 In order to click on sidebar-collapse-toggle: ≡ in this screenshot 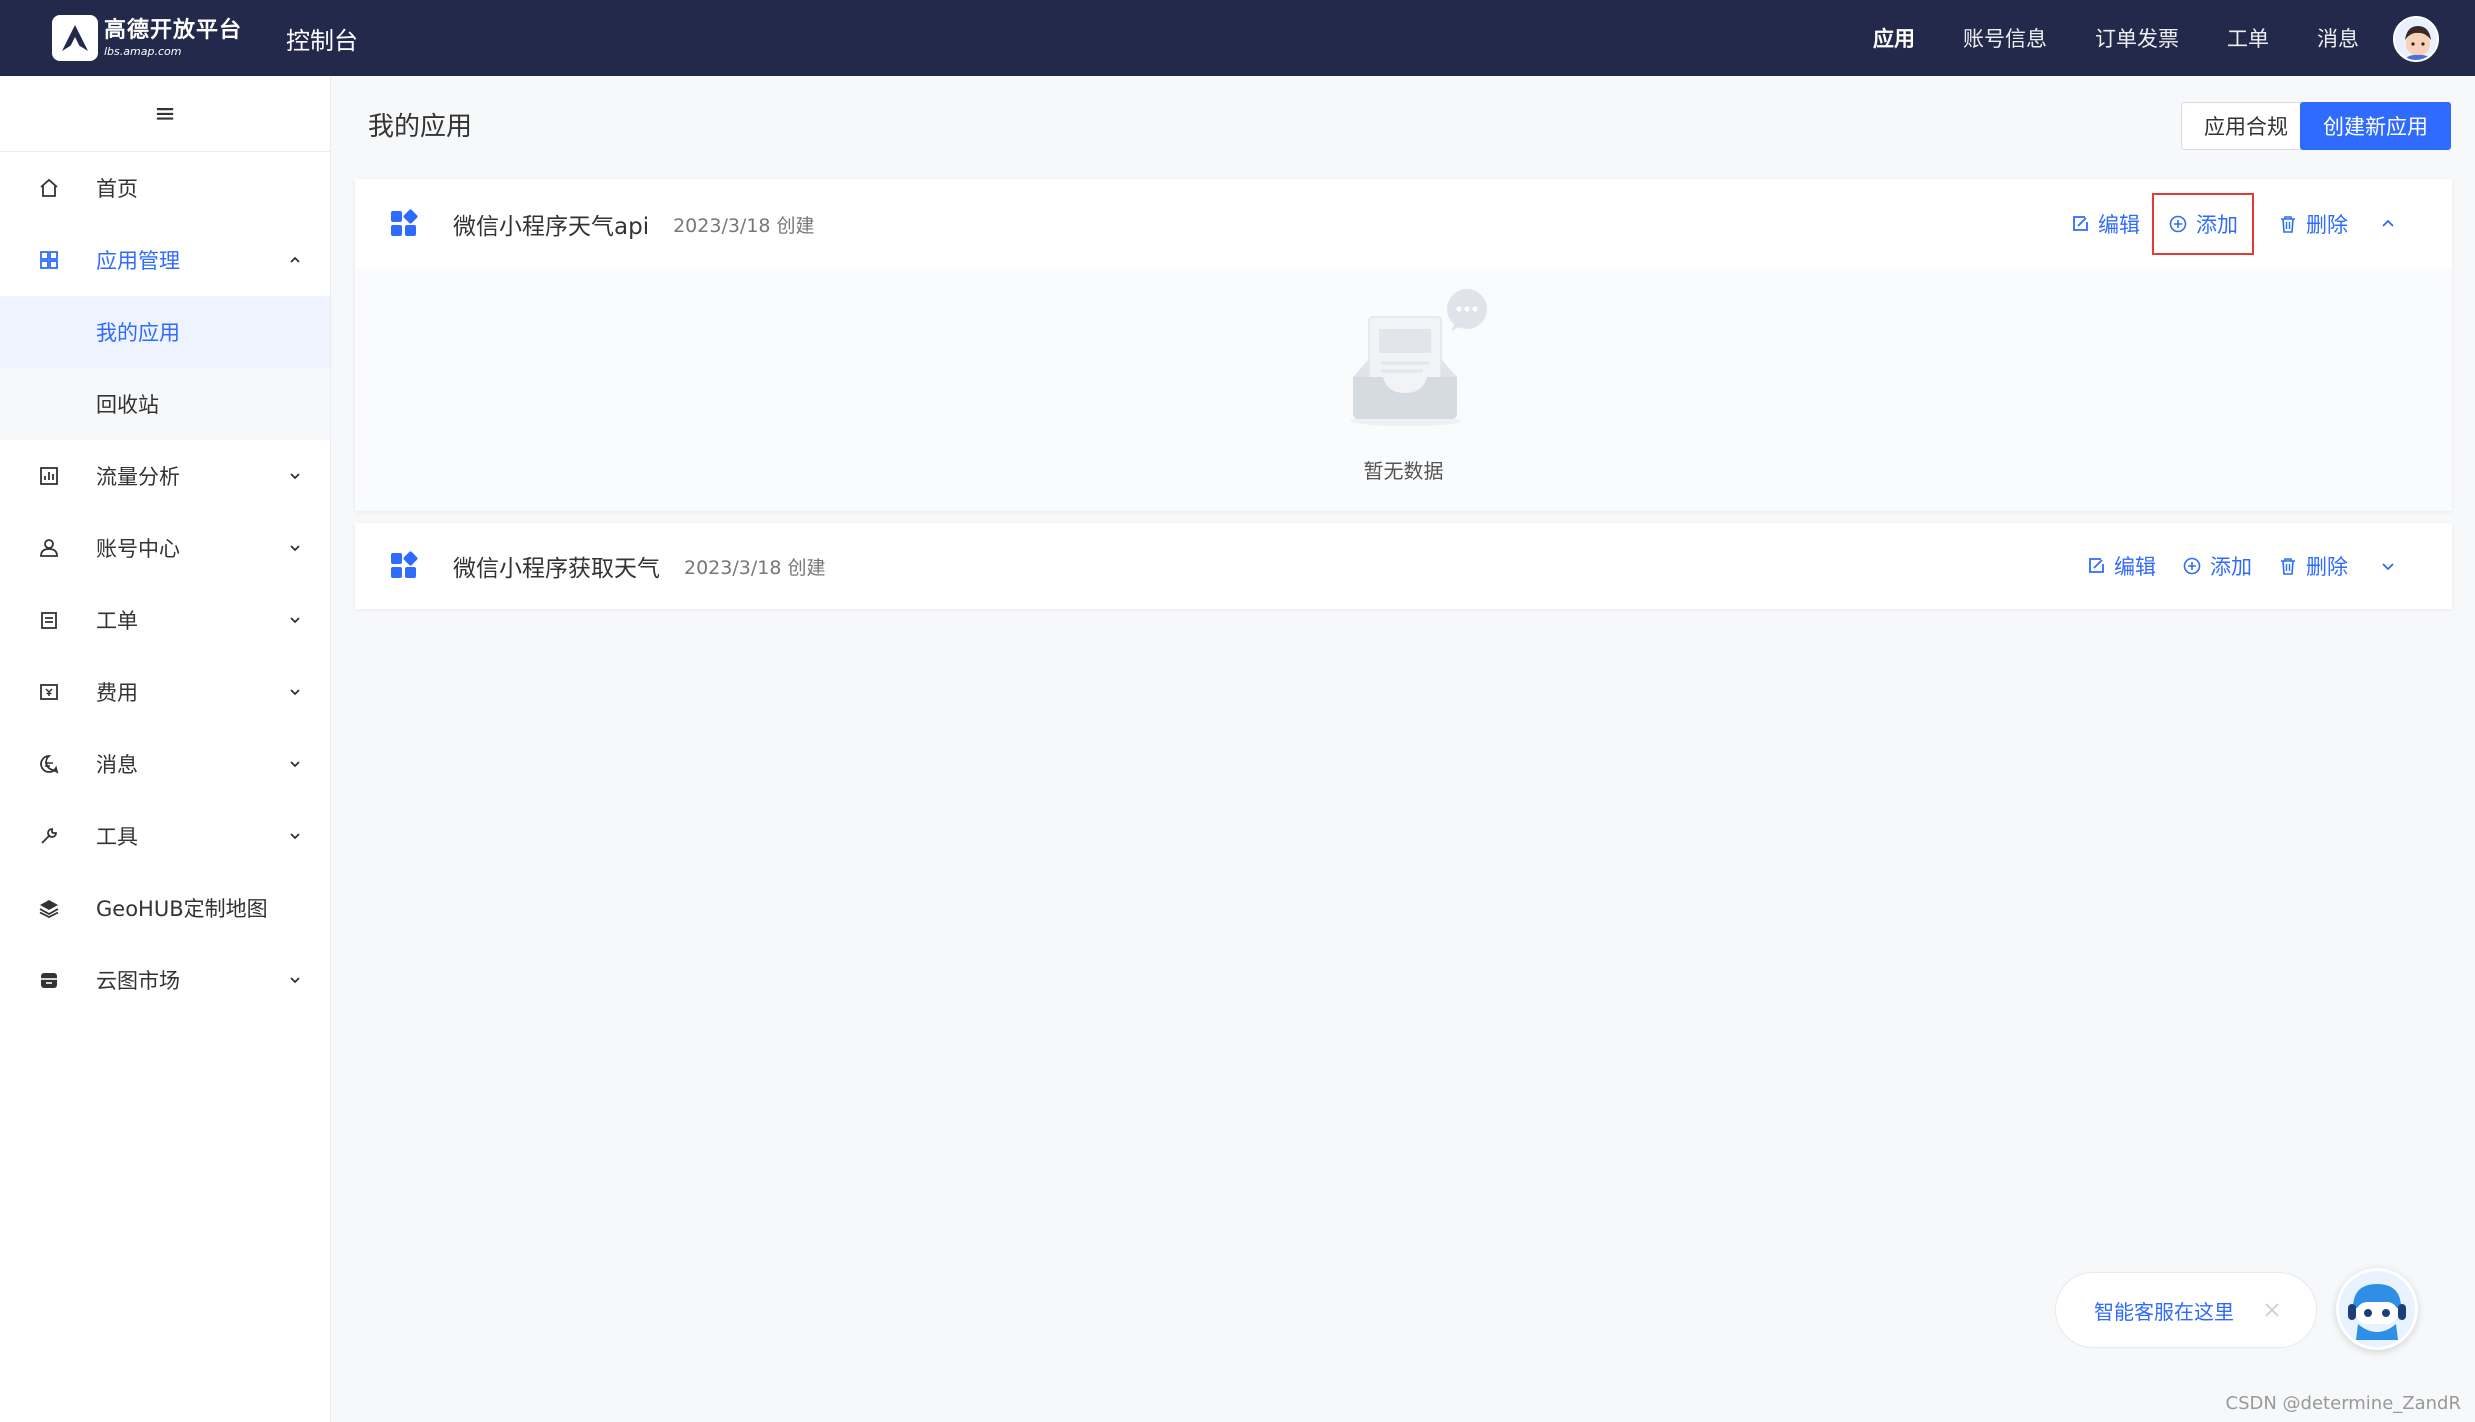, I will do `click(165, 114)`.